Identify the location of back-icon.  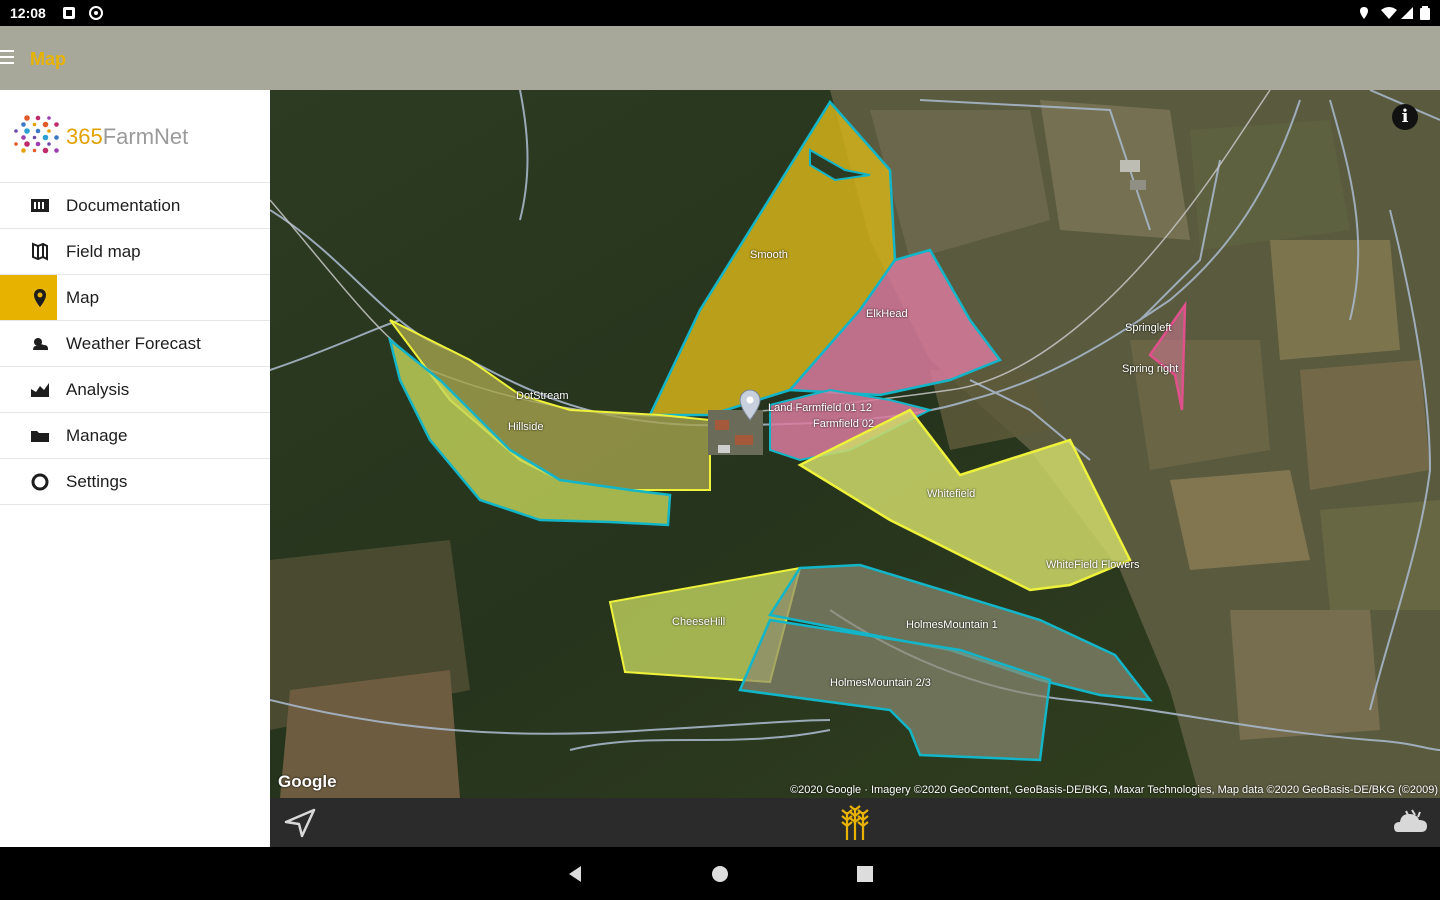
(575, 874).